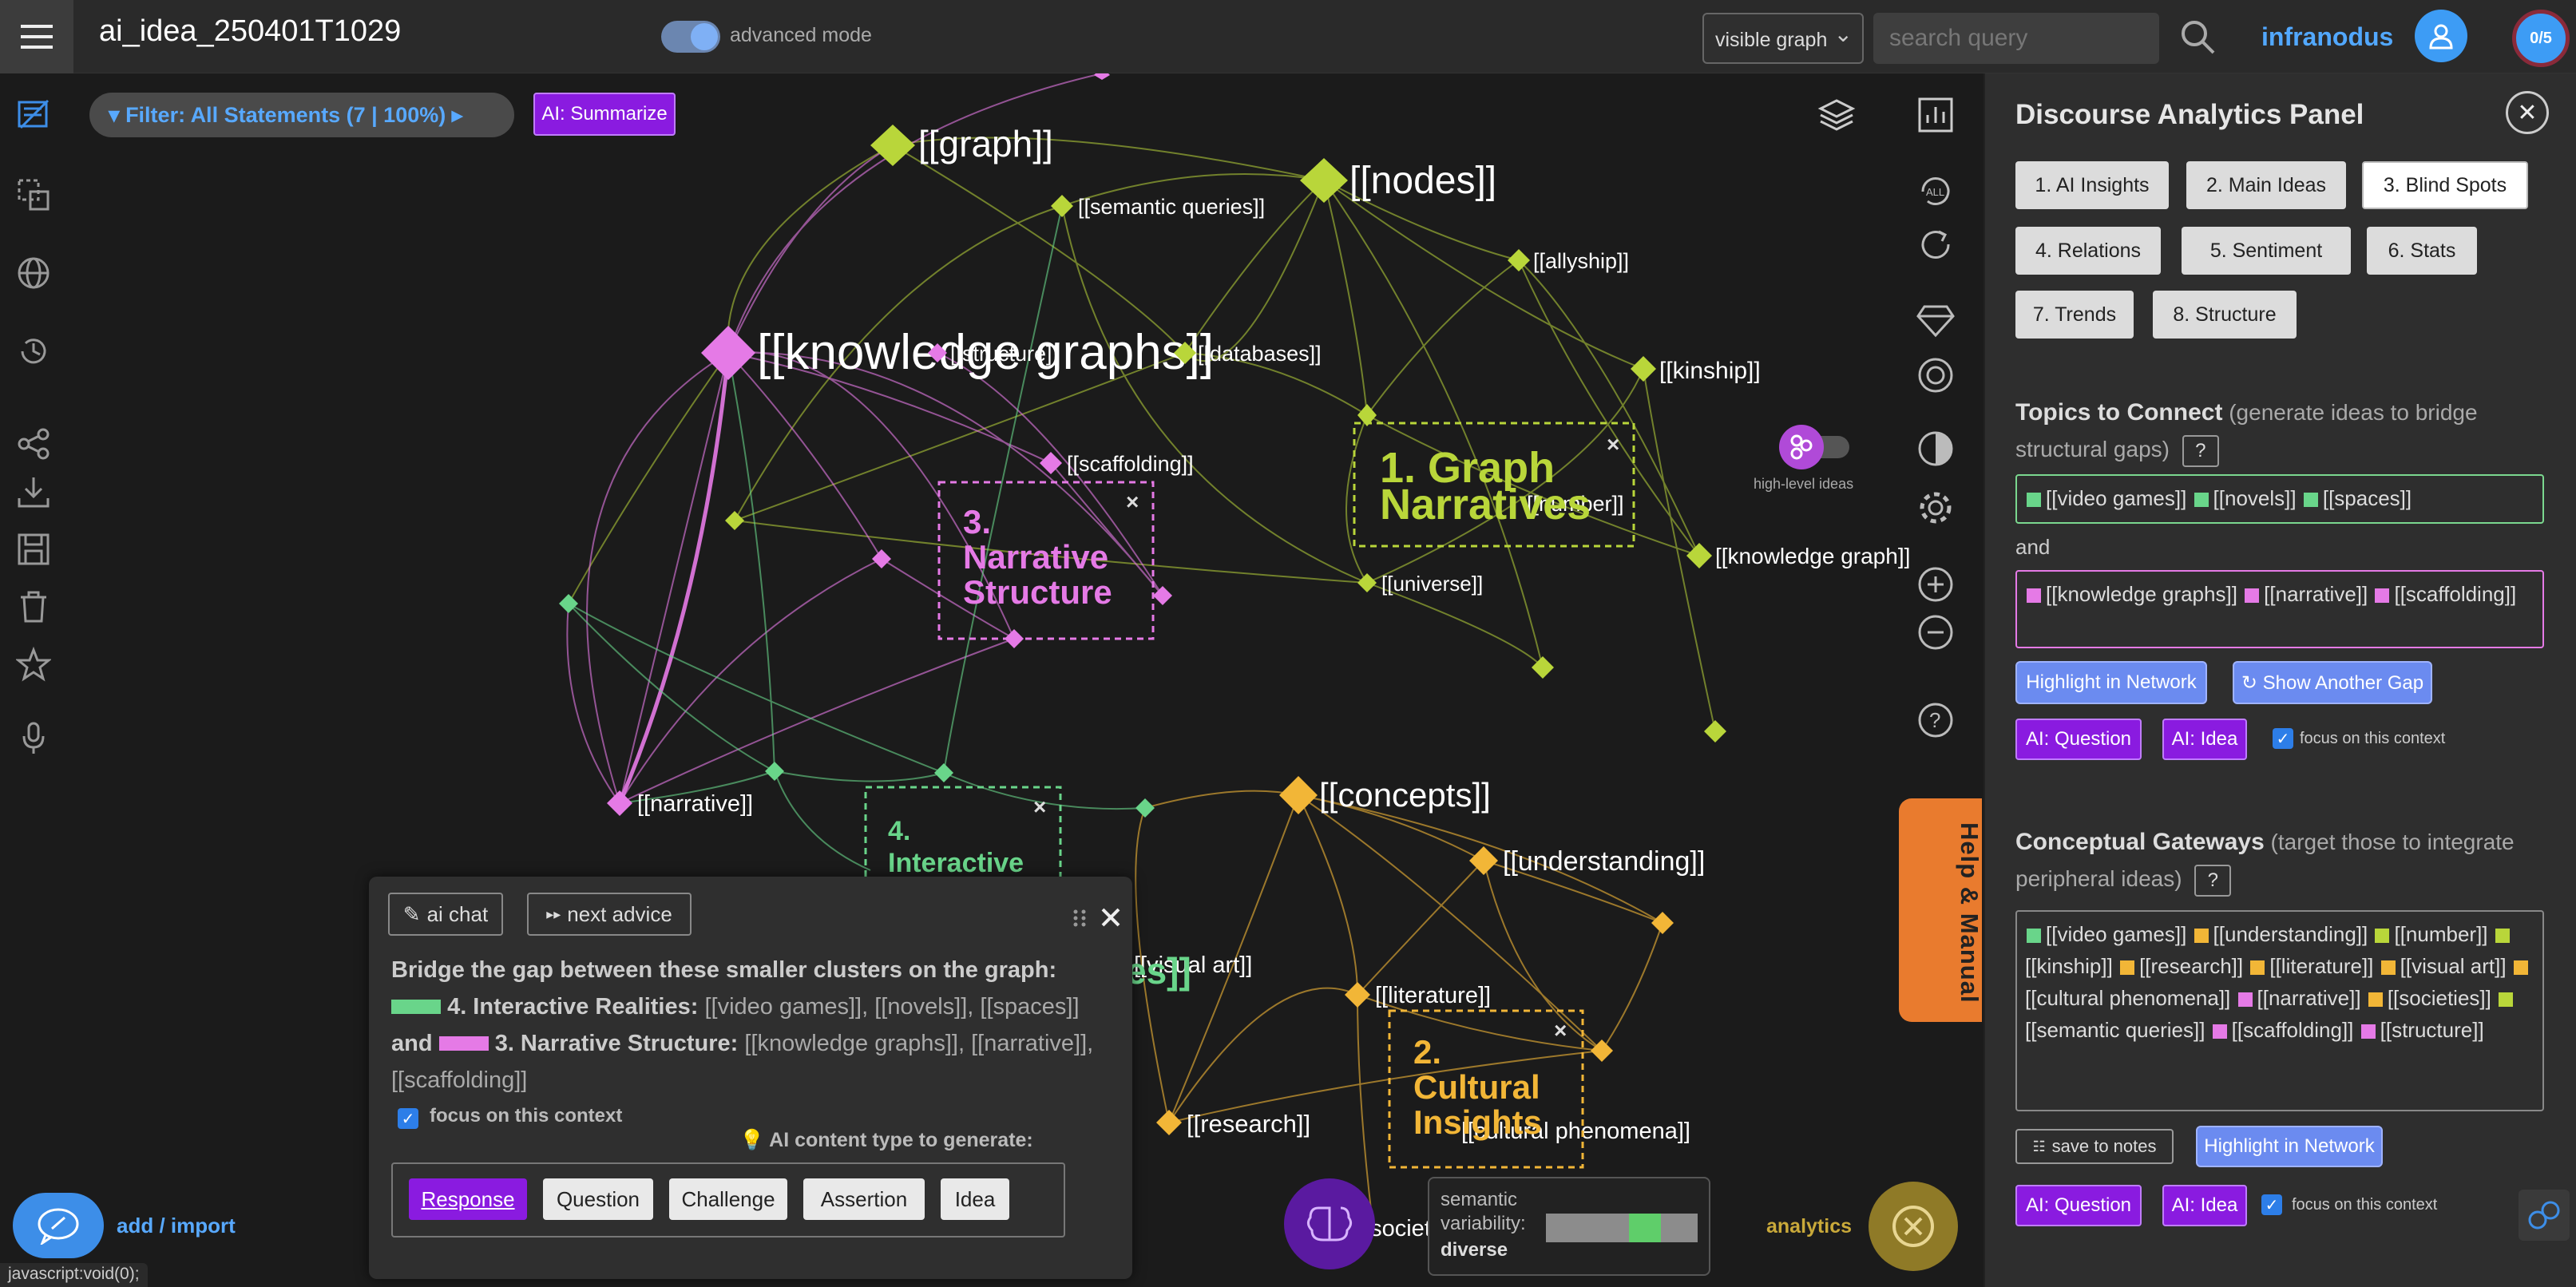 This screenshot has height=1287, width=2576. What do you see at coordinates (33, 664) in the screenshot?
I see `star-icon` at bounding box center [33, 664].